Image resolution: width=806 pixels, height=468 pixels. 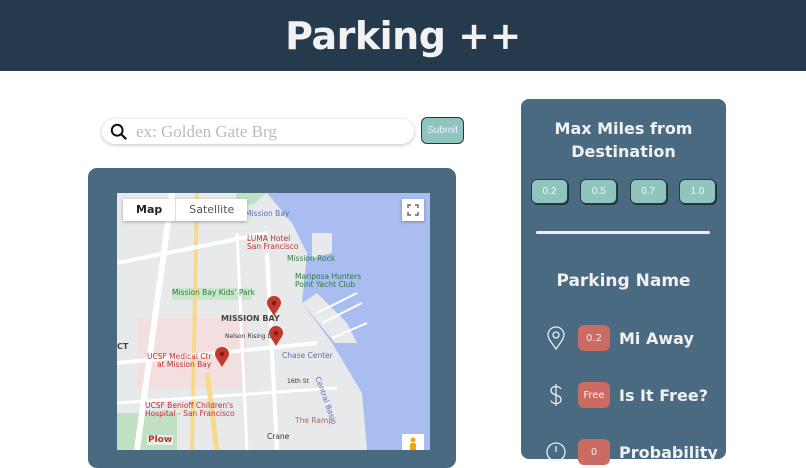 I want to click on dollar-icon, so click(x=556, y=395).